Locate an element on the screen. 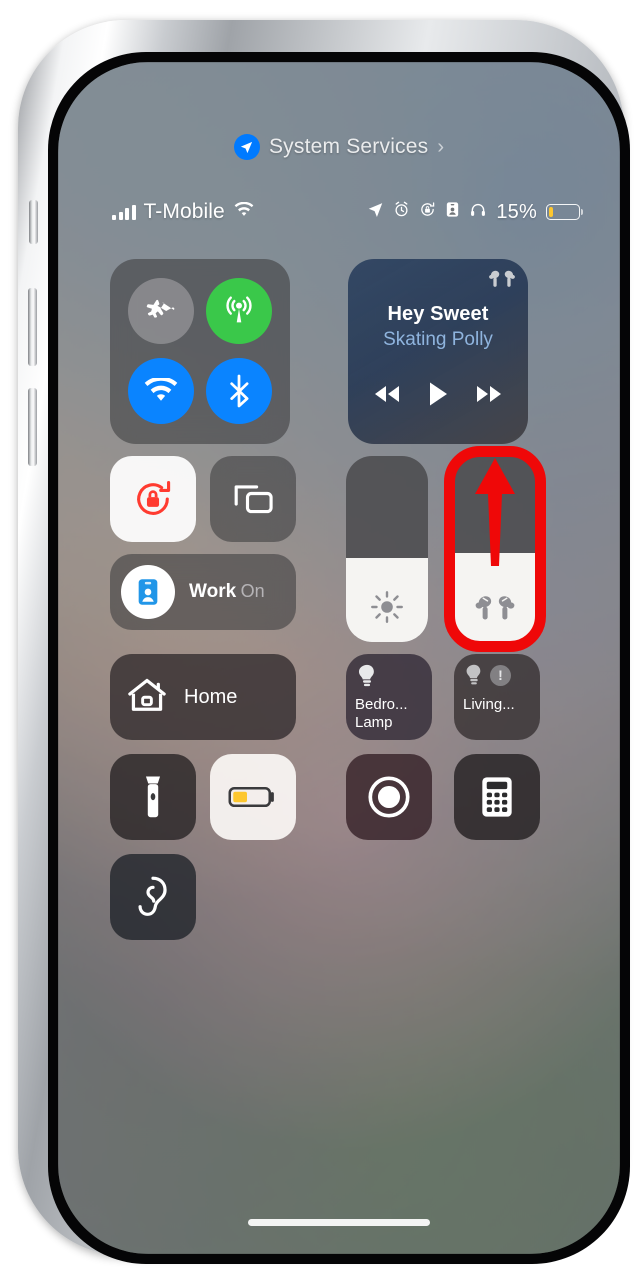 This screenshot has width=642, height=1274. volume-down-button is located at coordinates (32, 427).